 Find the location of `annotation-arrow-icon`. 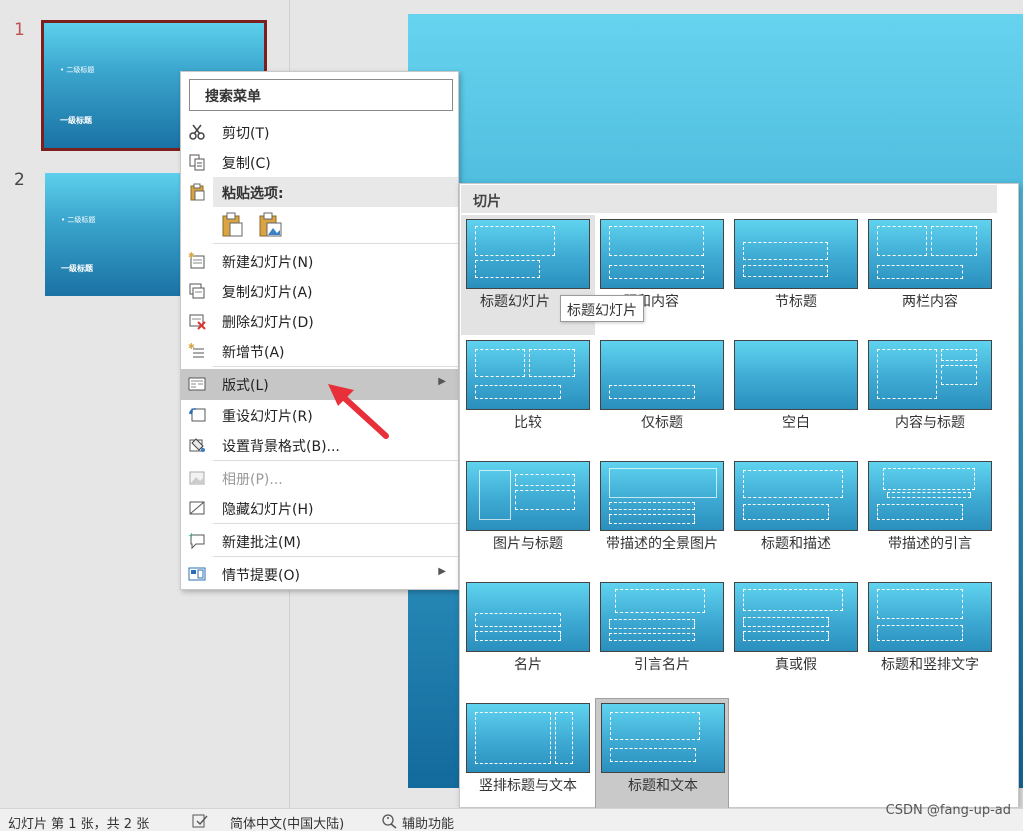

annotation-arrow-icon is located at coordinates (358, 411).